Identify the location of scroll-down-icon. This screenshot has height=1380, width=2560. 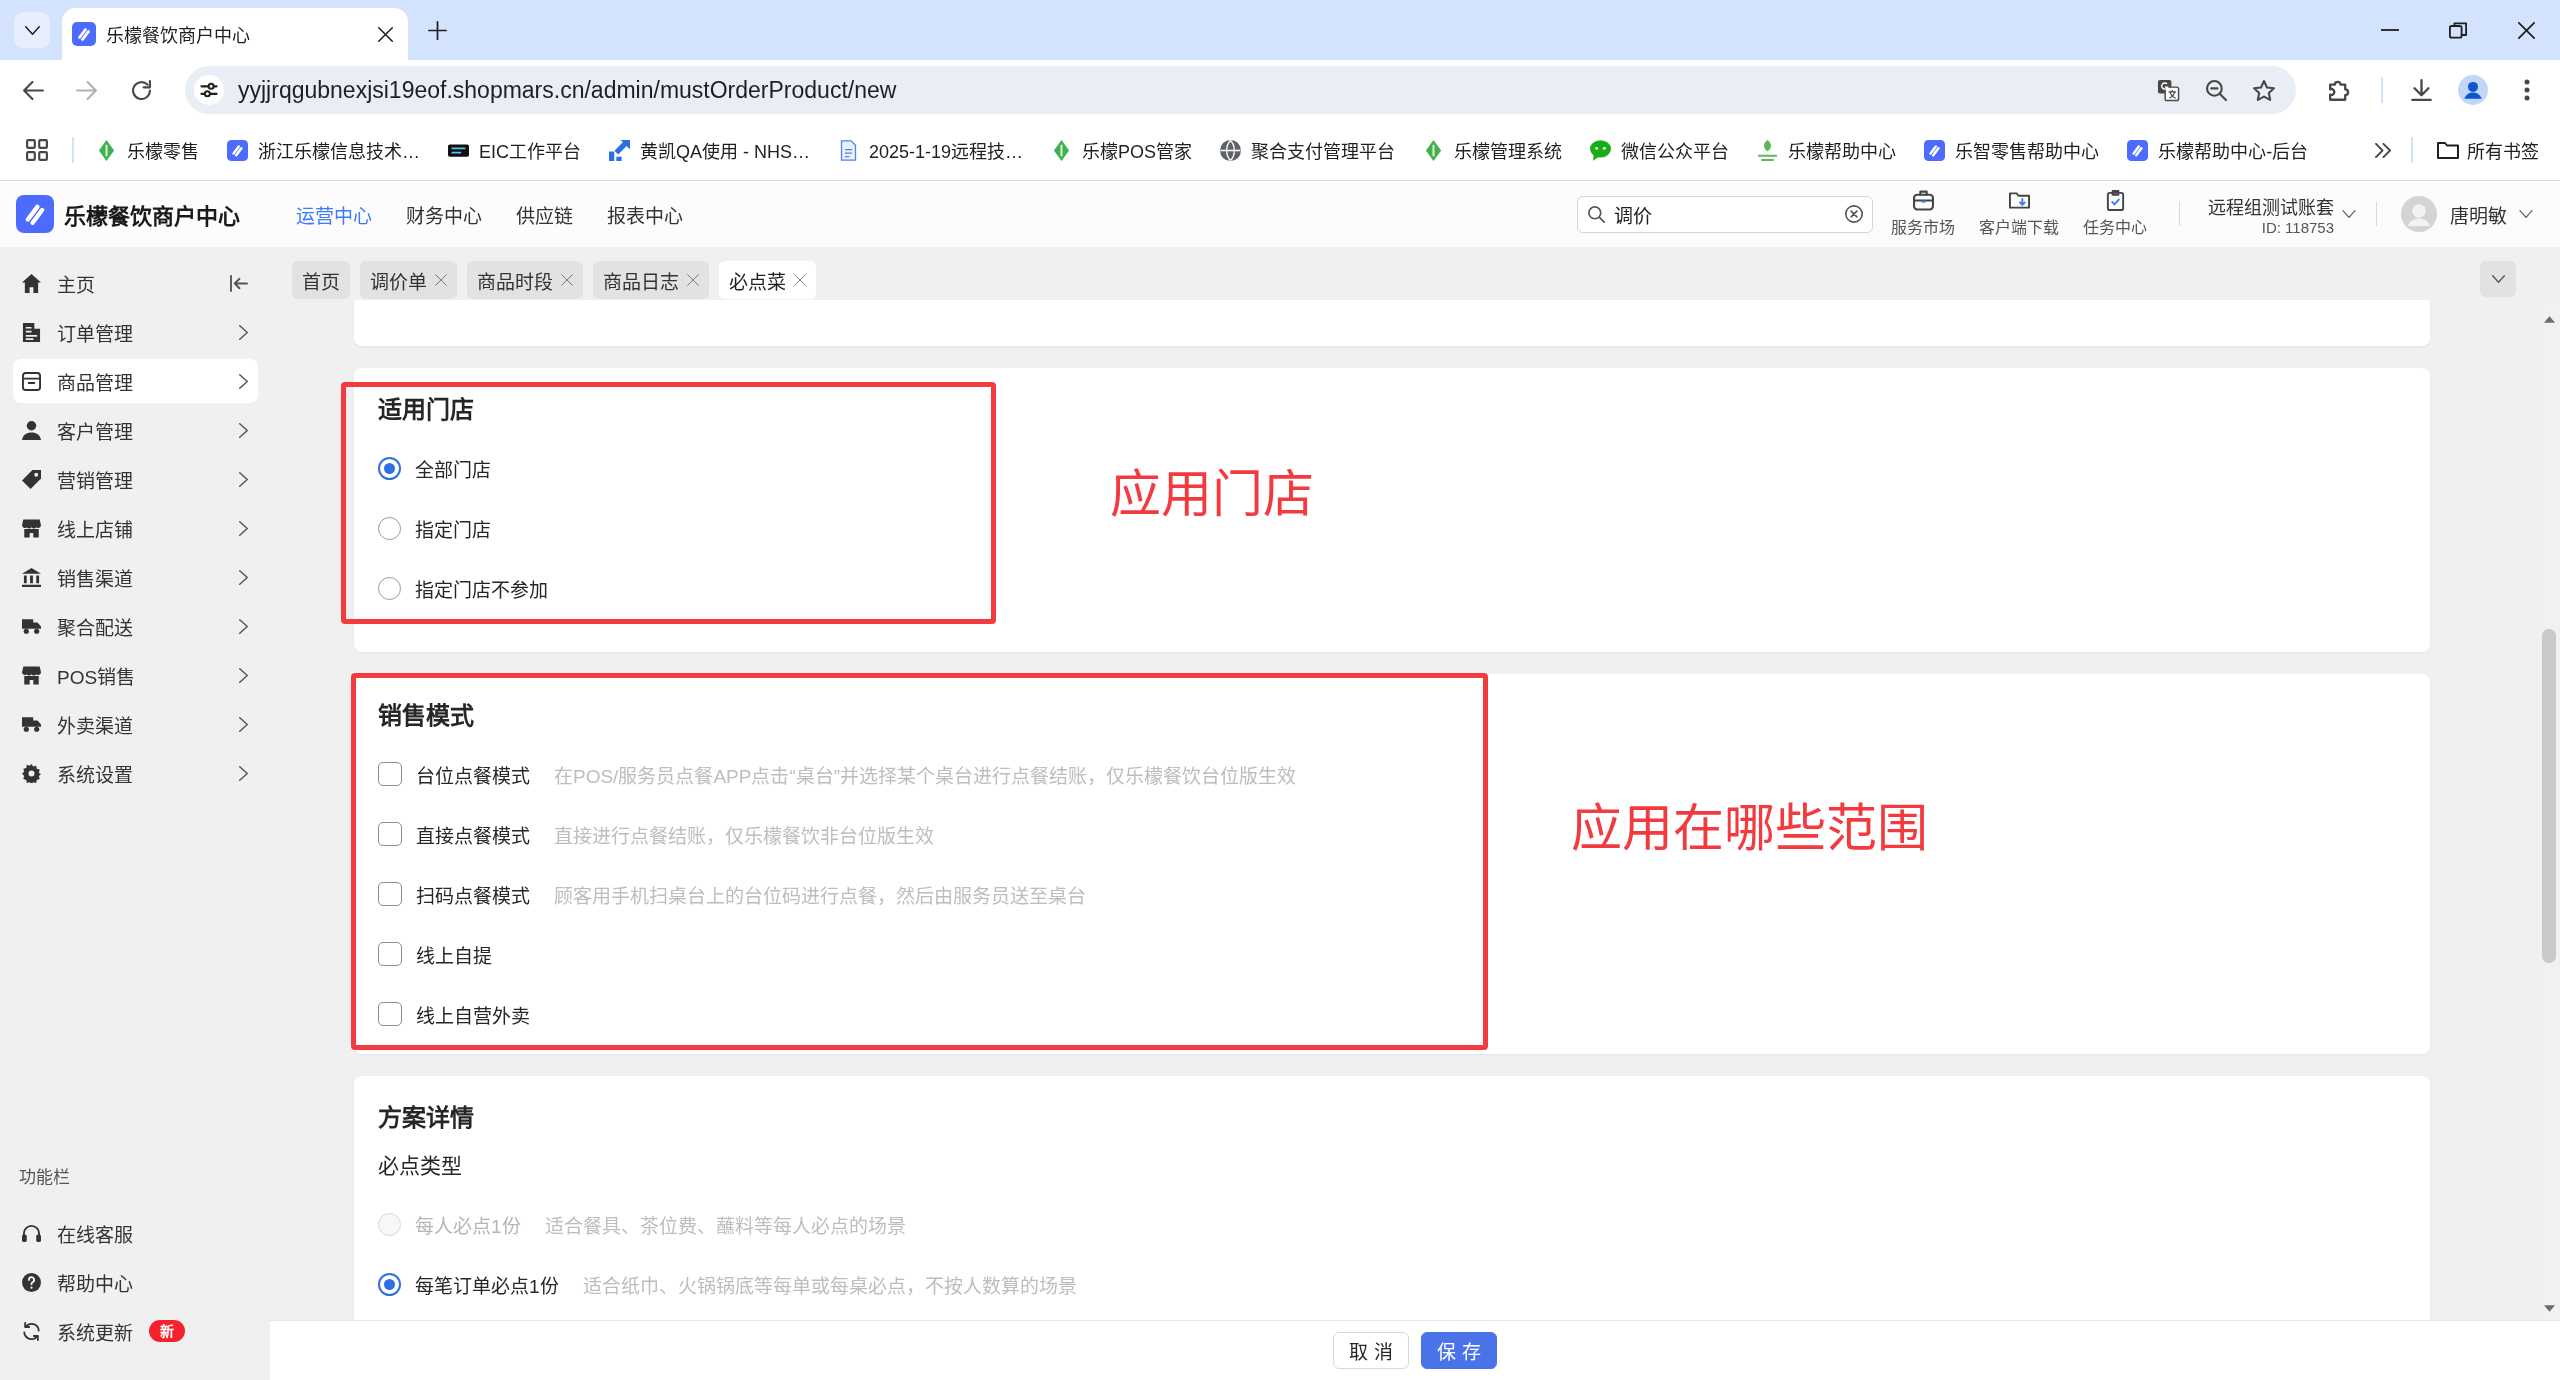
(2549, 1308).